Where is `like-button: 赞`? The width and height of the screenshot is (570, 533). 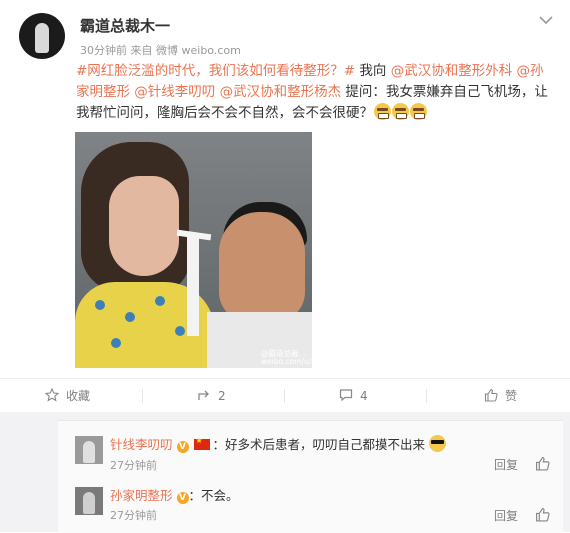
like-button: 赞 is located at coordinates (500, 396).